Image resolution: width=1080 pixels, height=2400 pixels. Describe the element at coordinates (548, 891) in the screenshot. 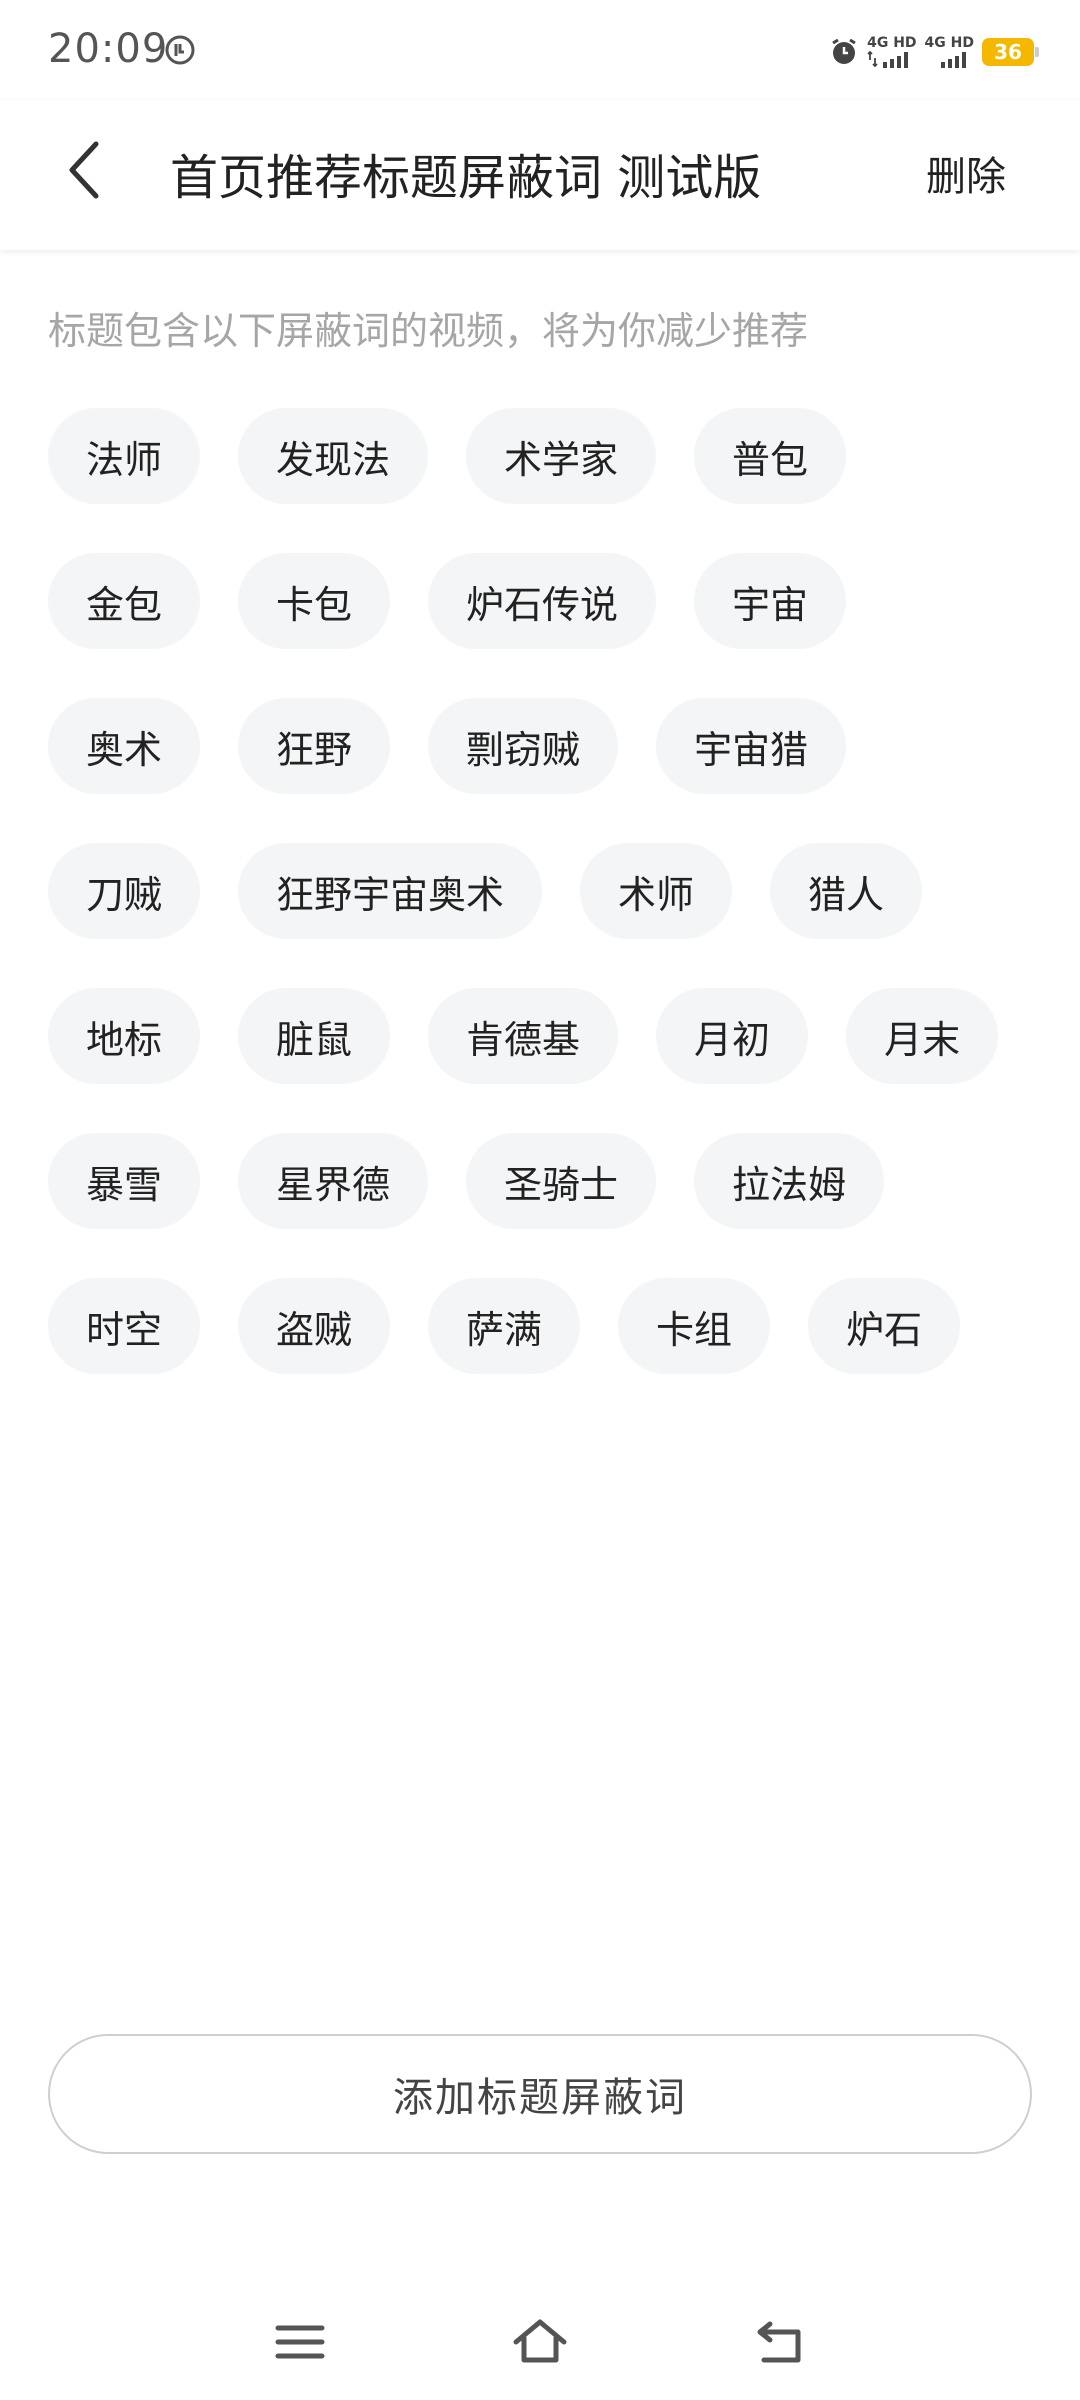

I see `tag-row: 刀贼 狂野宇宙奥术 术师 猎人` at that location.